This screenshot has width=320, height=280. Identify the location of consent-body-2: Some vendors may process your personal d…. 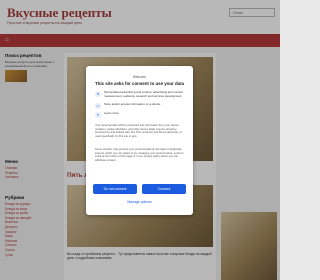
(139, 155).